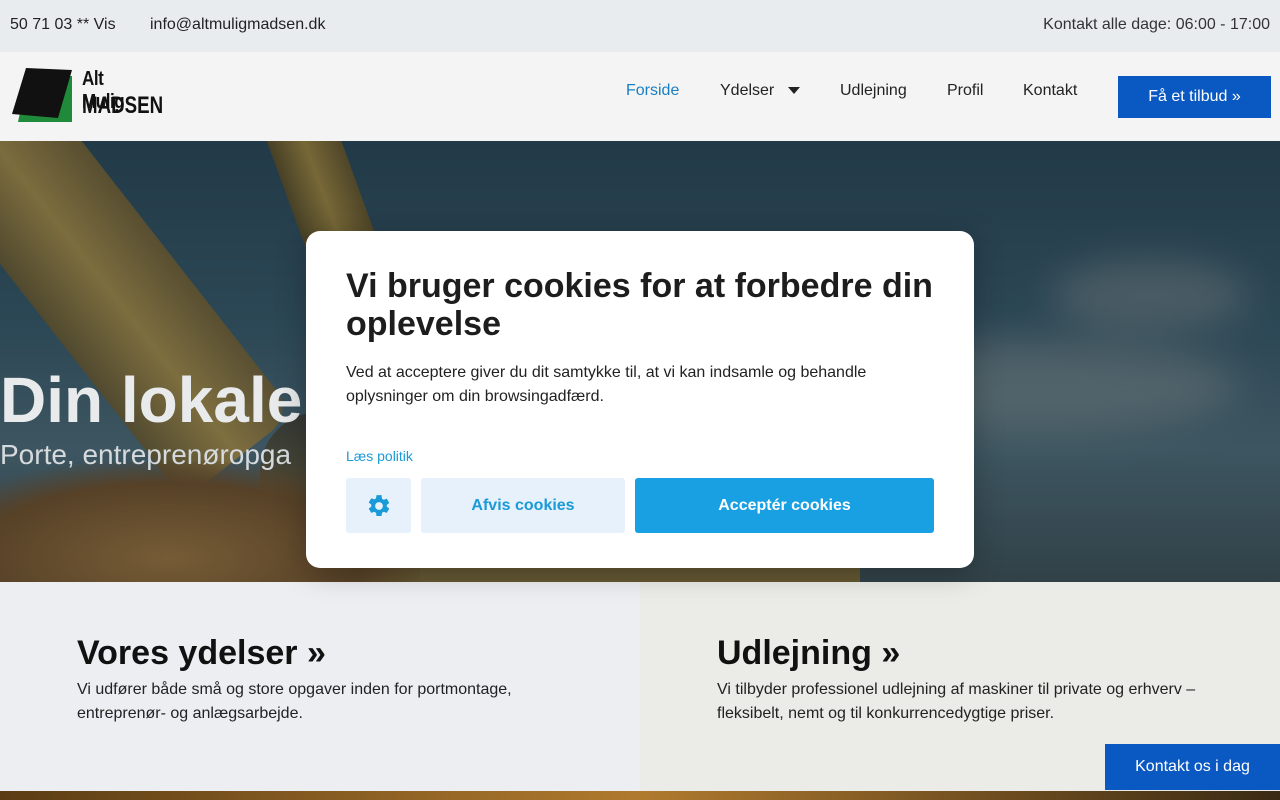 The height and width of the screenshot is (800, 1280). What do you see at coordinates (747, 90) in the screenshot?
I see `nav-ydelser-label: Ydelser` at bounding box center [747, 90].